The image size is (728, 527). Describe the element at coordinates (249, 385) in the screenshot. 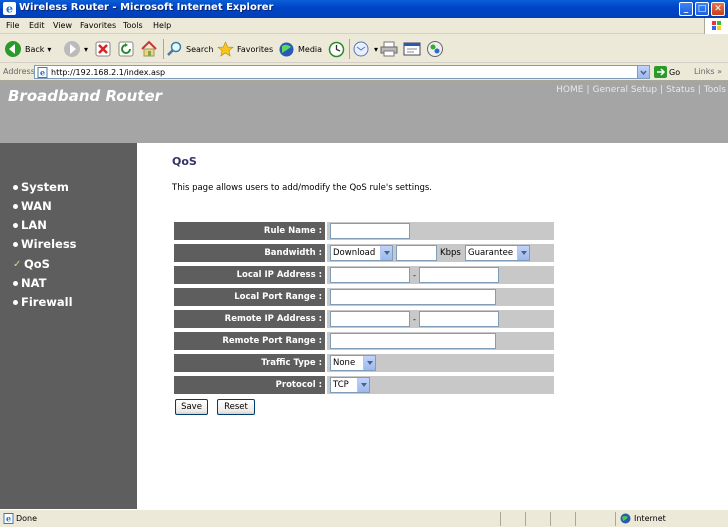

I see `protocol-label: Protocol :` at that location.